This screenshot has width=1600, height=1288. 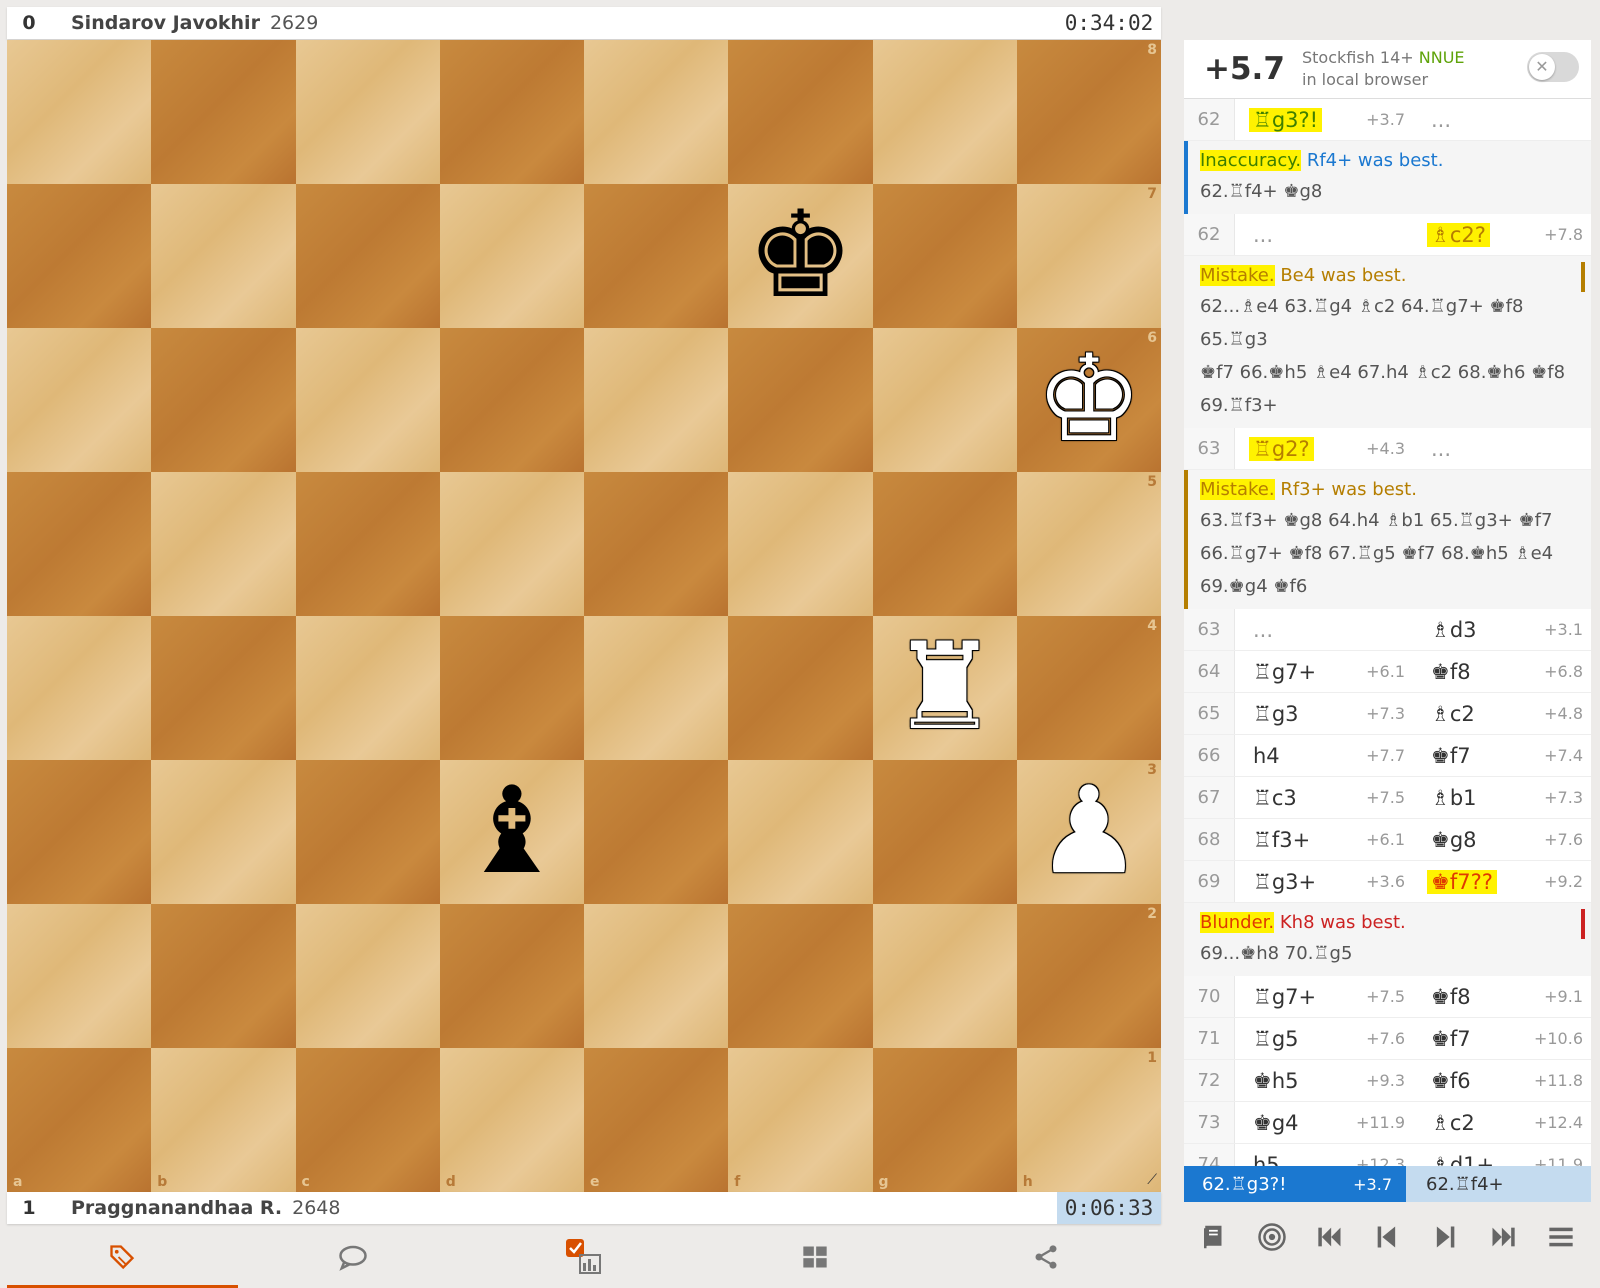 I want to click on move-black: ♚f7?? +9.2, so click(x=1502, y=881).